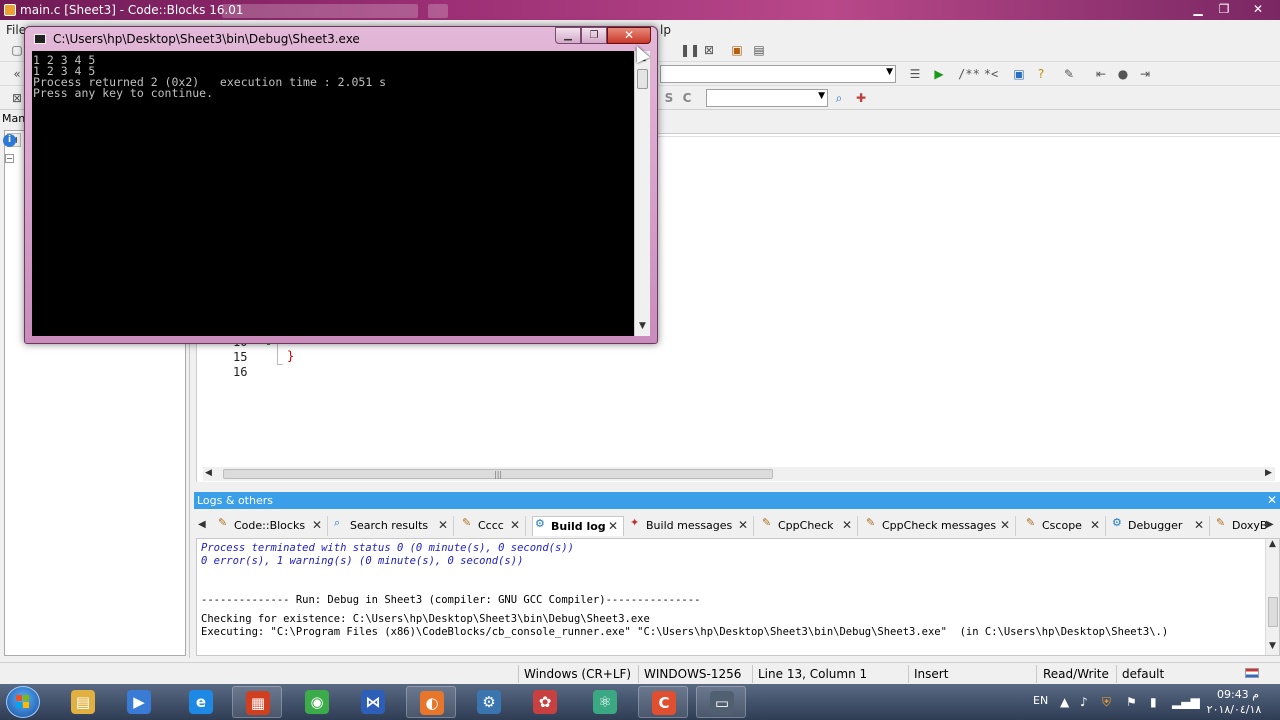 This screenshot has height=720, width=1280. Describe the element at coordinates (629, 35) in the screenshot. I see `console-close-button: ✕` at that location.